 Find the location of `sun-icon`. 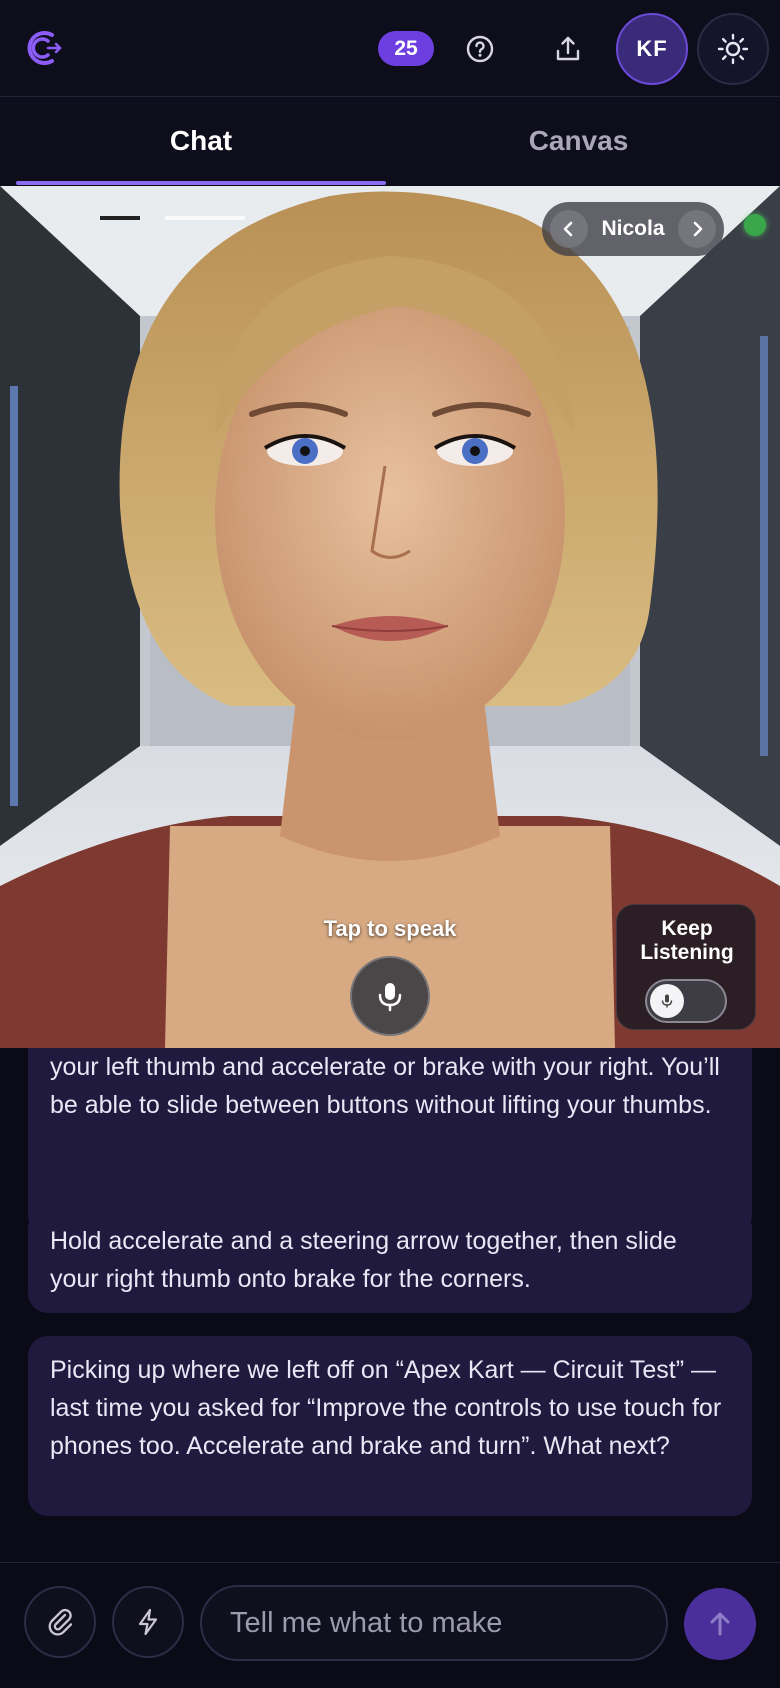

sun-icon is located at coordinates (733, 49).